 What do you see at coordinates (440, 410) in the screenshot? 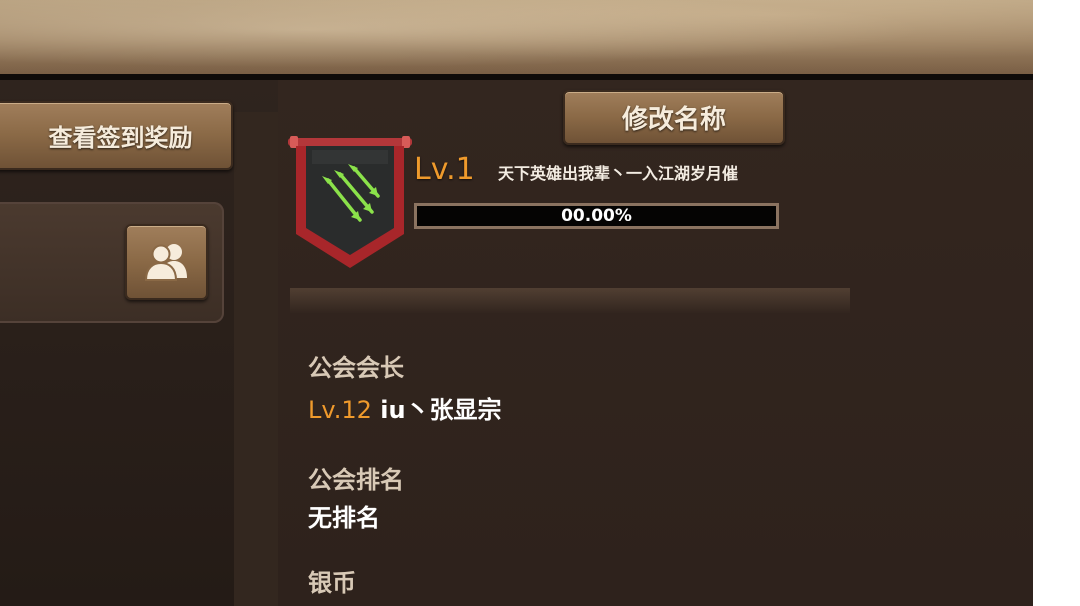
I see `guild-leader-name: iu丶张显宗` at bounding box center [440, 410].